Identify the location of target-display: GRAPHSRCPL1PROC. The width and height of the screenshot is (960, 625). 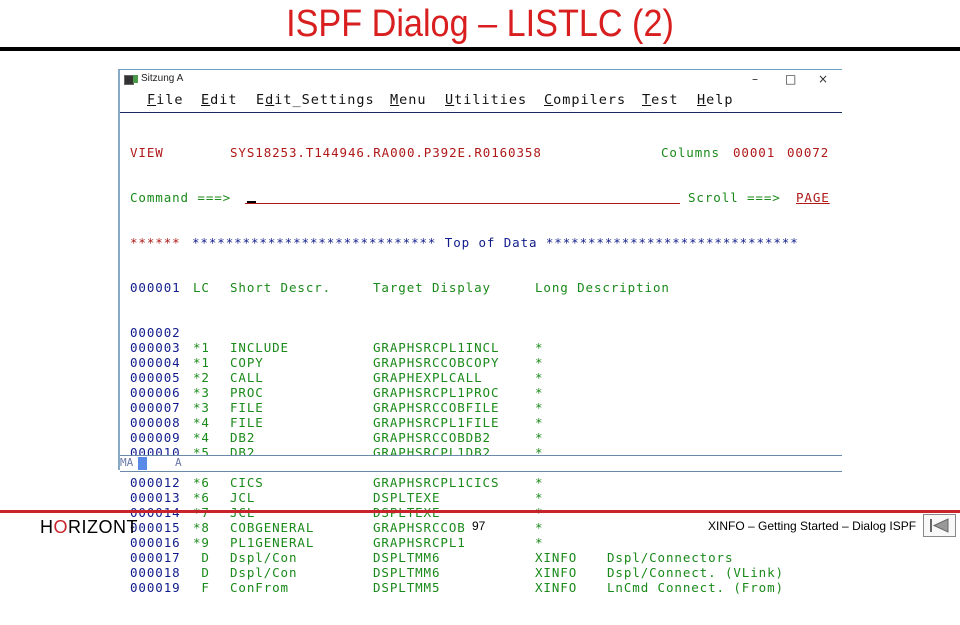
(436, 392).